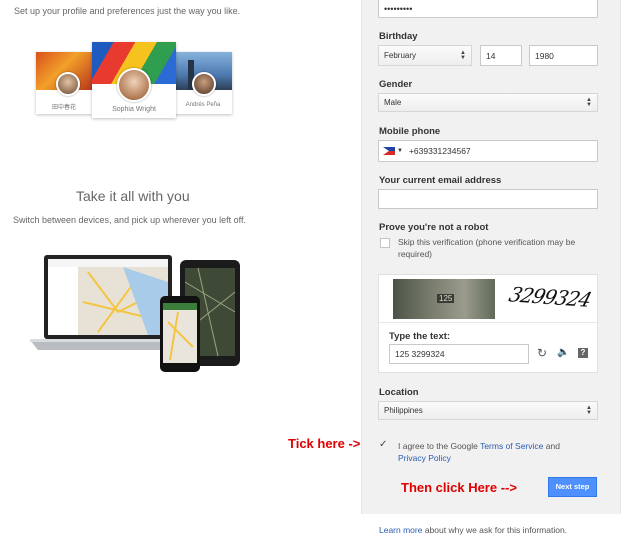  What do you see at coordinates (135, 313) in the screenshot?
I see `devices-illustration` at bounding box center [135, 313].